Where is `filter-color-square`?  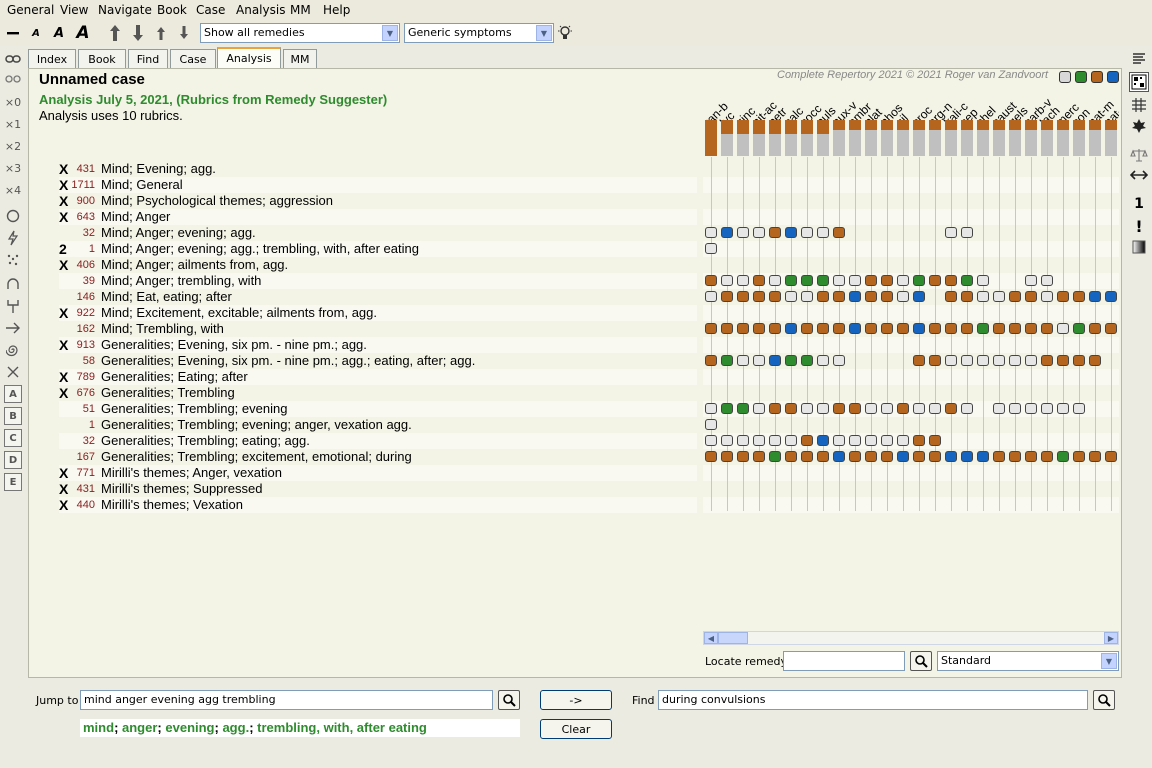 filter-color-square is located at coordinates (1065, 77).